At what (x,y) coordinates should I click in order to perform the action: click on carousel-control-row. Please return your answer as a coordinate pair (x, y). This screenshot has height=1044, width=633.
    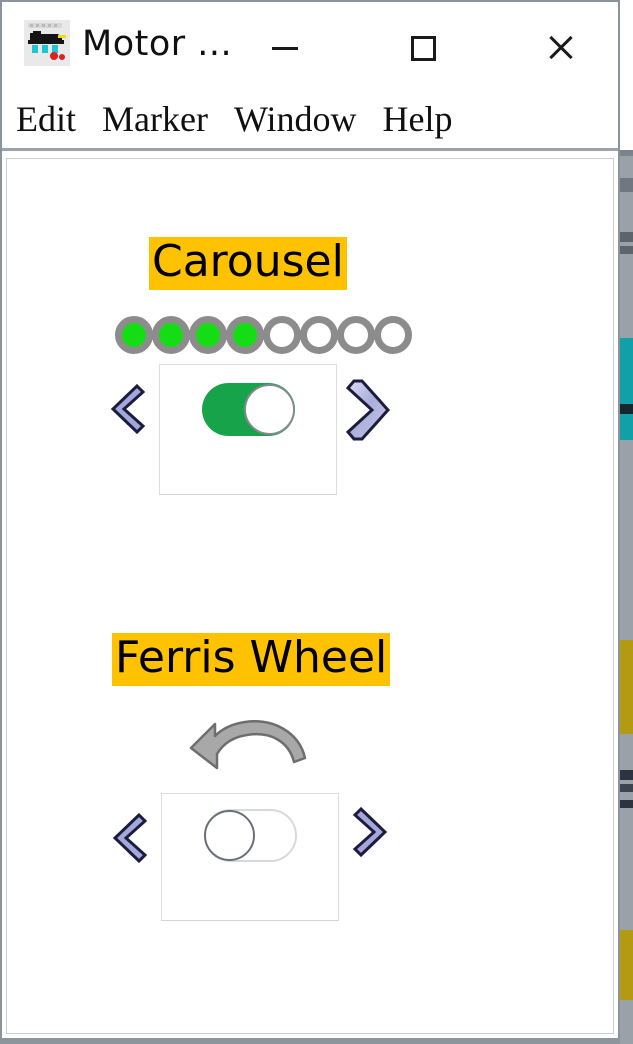
    Looking at the image, I should click on (310, 429).